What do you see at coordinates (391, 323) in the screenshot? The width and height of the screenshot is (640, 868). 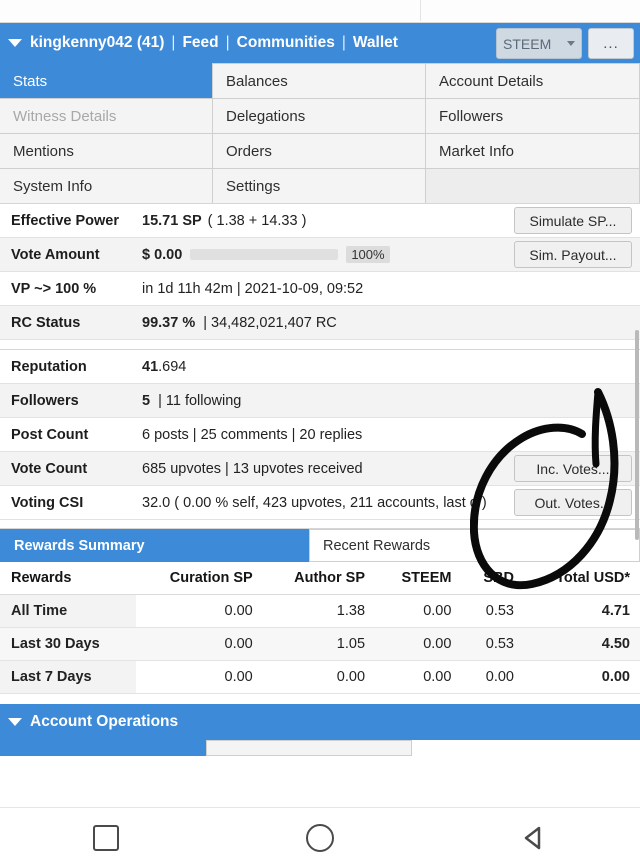 I see `row-value: 99.37 % | 34,482,021,407 RC` at bounding box center [391, 323].